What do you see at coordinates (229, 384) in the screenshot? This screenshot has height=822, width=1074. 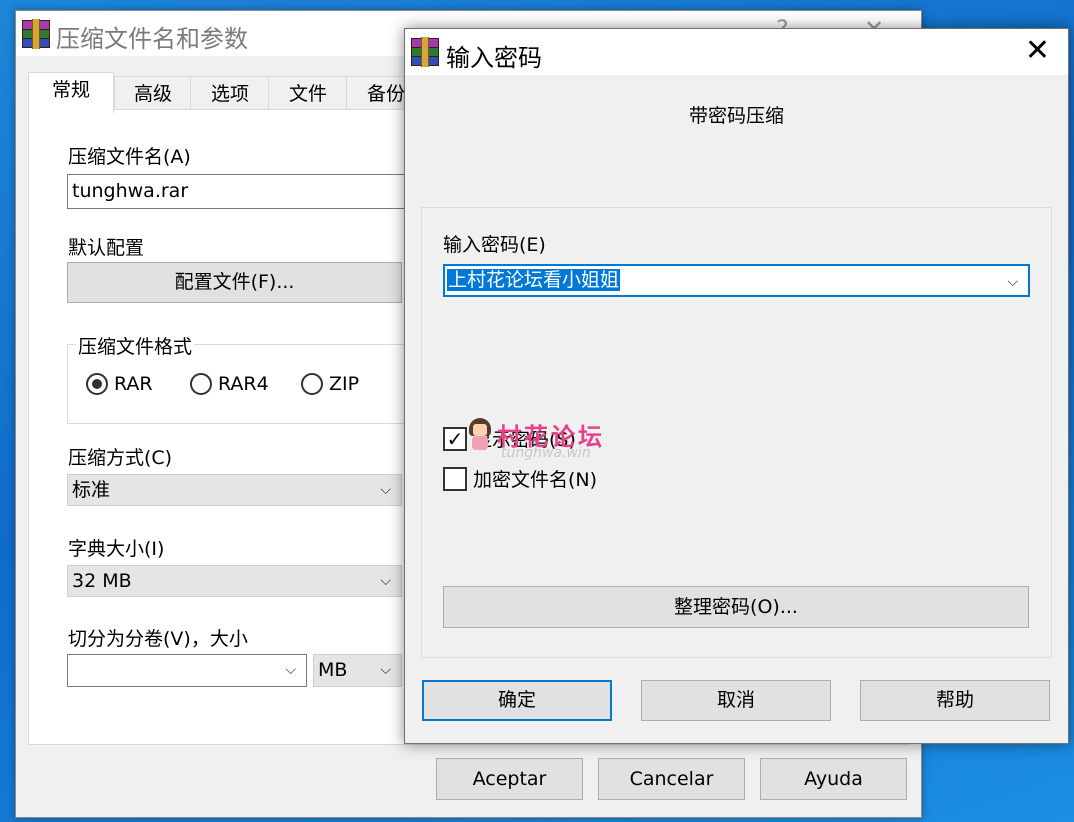 I see `radio-rar4: RAR4` at bounding box center [229, 384].